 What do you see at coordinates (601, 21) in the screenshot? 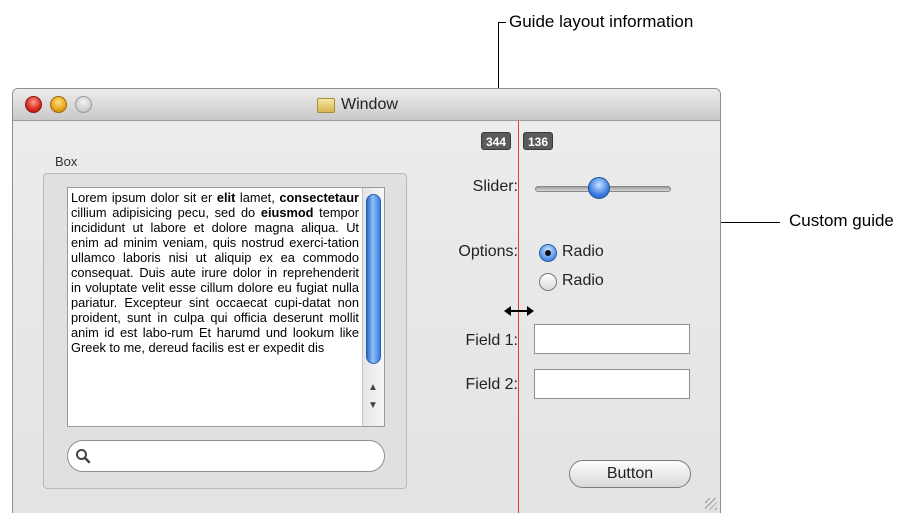
I see `guide-layout-callout-label: Guide layout information` at bounding box center [601, 21].